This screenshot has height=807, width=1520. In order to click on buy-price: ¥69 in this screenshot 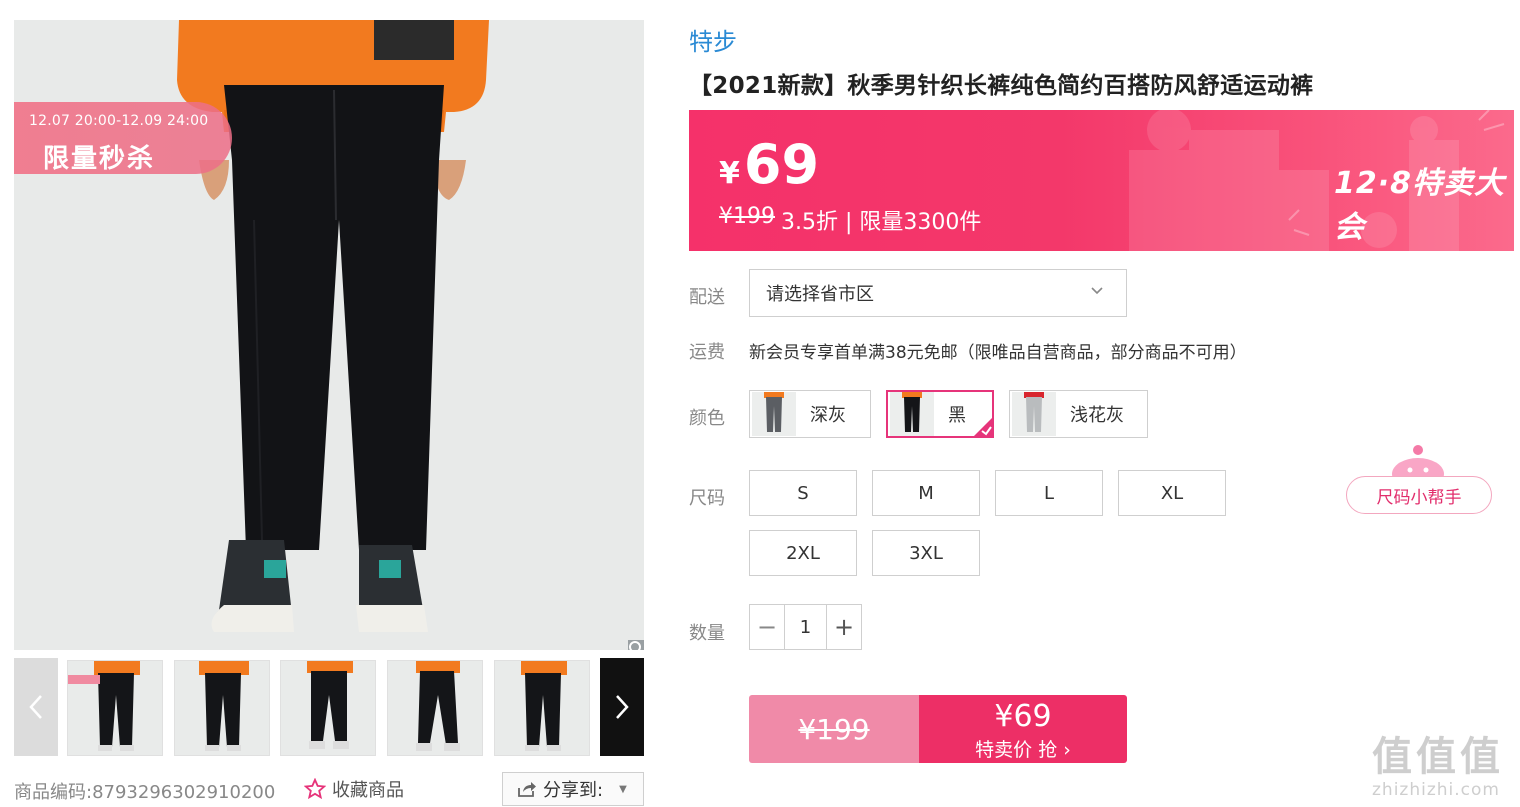, I will do `click(1023, 716)`.